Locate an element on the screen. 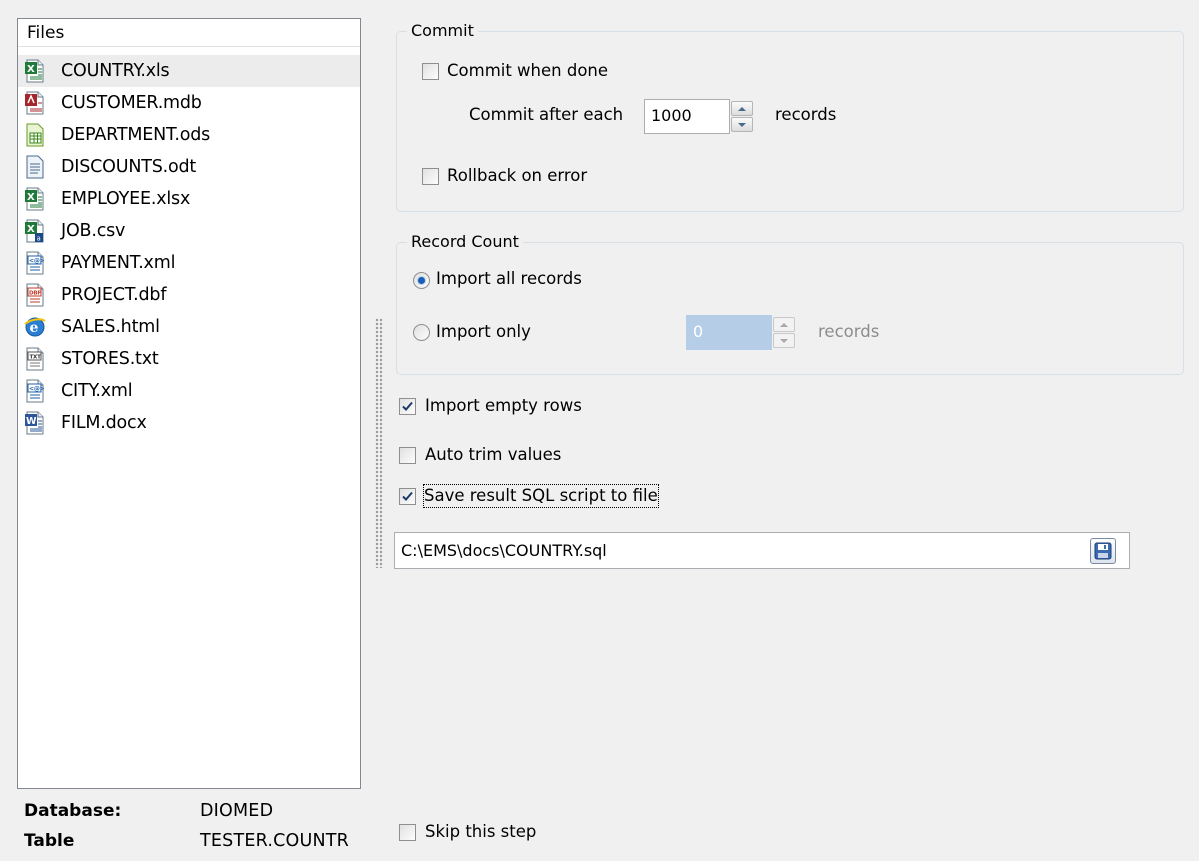  access-file-icon is located at coordinates (35, 103).